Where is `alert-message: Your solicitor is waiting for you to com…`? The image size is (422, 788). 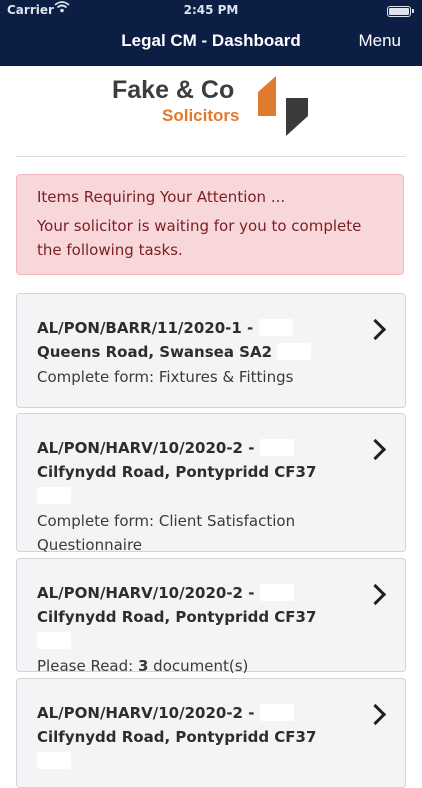
alert-message: Your solicitor is waiting for you to com… is located at coordinates (199, 238).